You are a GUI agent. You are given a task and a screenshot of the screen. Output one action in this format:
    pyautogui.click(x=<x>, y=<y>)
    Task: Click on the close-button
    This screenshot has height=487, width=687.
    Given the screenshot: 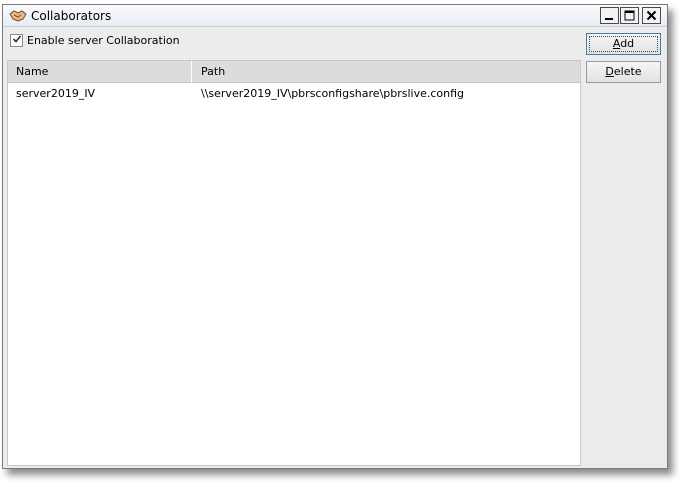 What is the action you would take?
    pyautogui.click(x=651, y=15)
    